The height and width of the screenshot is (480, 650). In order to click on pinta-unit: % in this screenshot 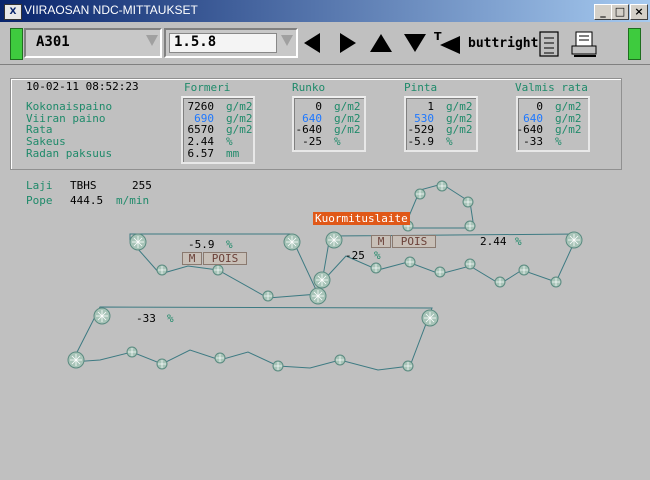, I will do `click(449, 141)`.